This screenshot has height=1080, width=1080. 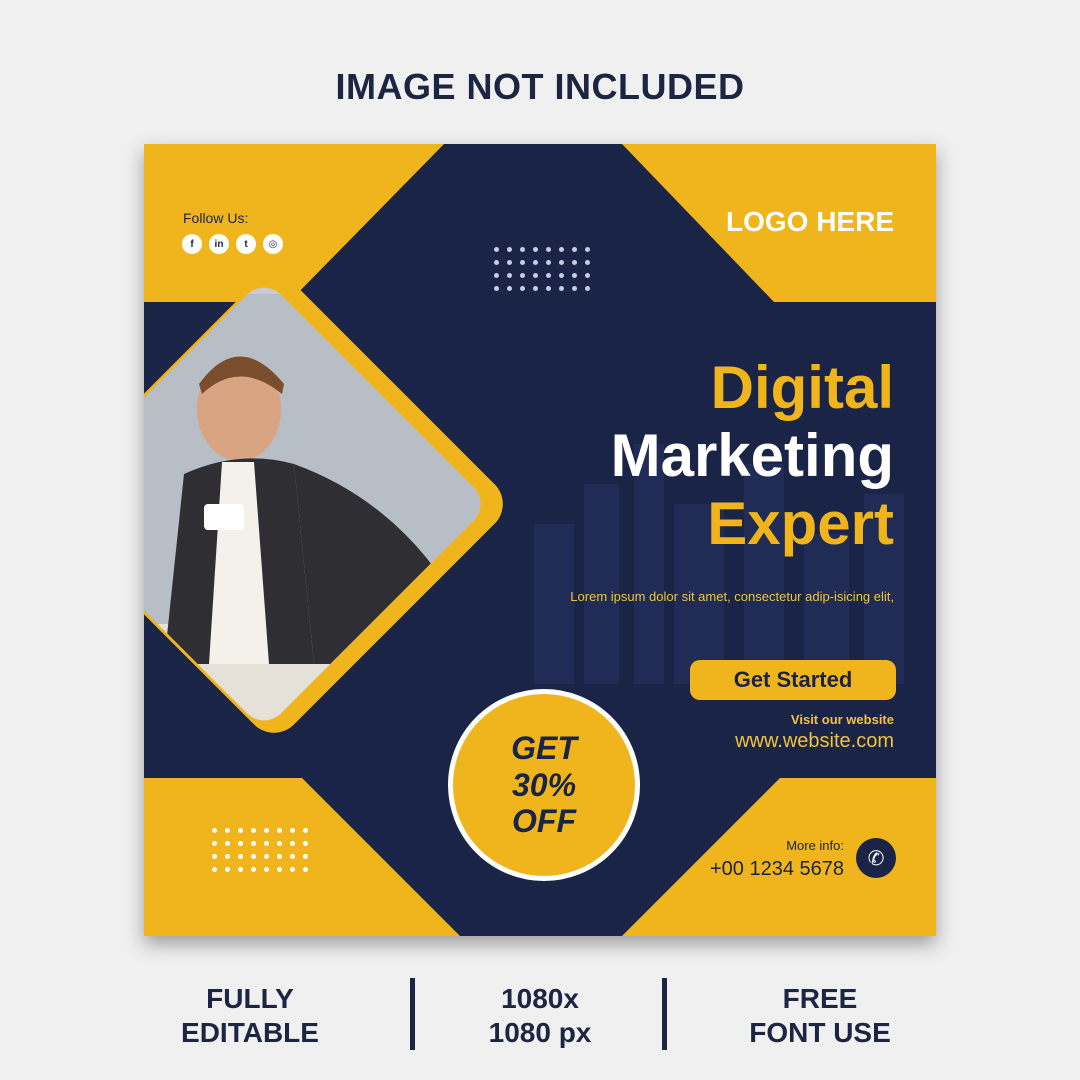 I want to click on image-not-included-notice: IMAGE NOT INCLUDED, so click(x=540, y=86).